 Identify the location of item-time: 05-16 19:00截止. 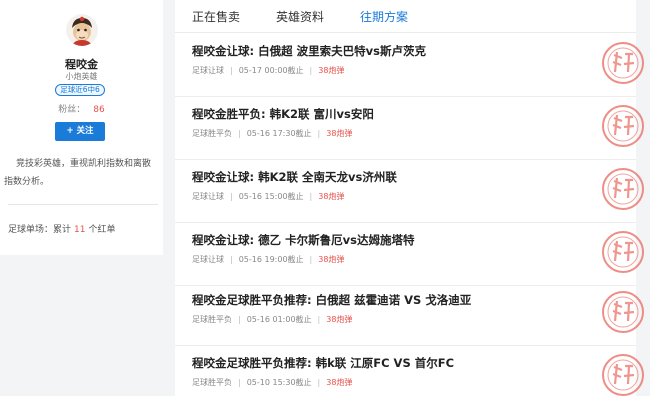
(271, 259).